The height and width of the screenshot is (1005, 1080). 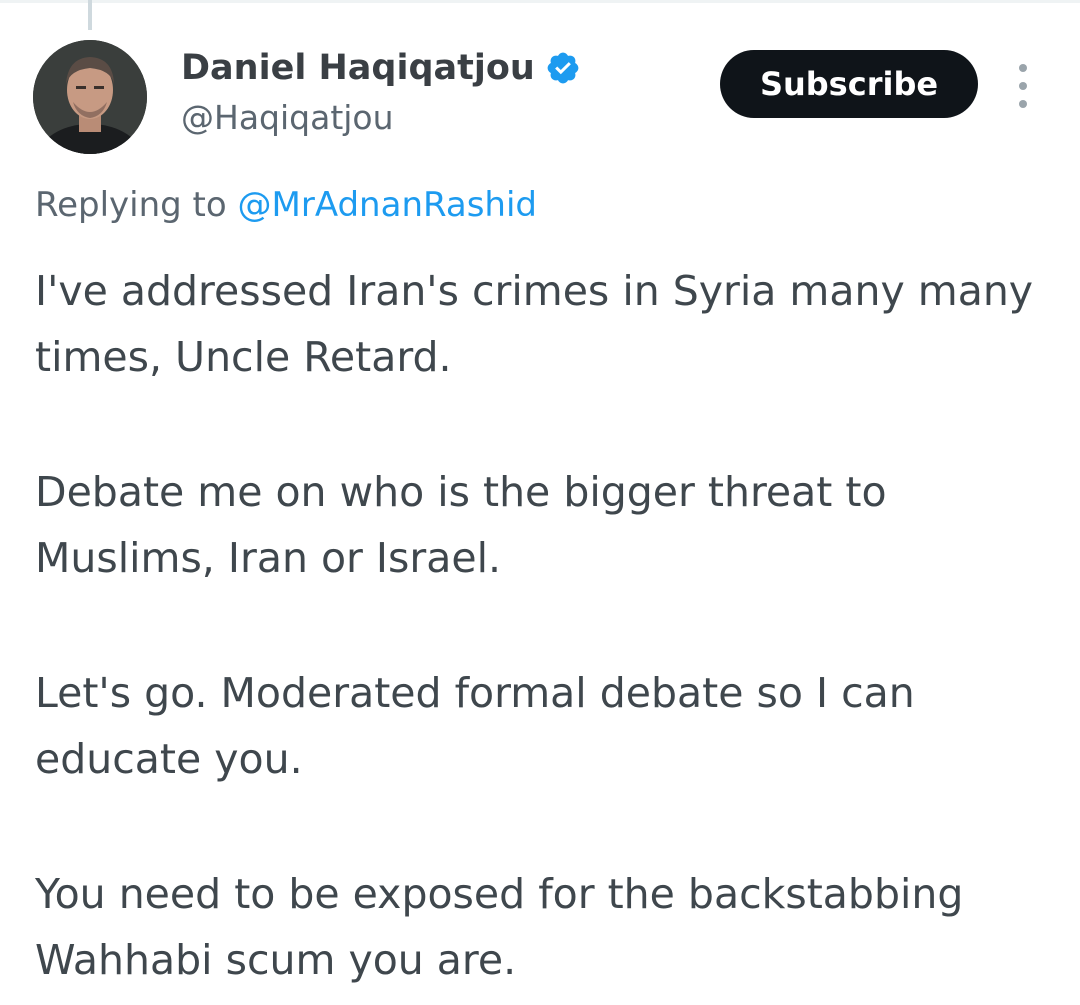 What do you see at coordinates (563, 68) in the screenshot?
I see `verified-badge-icon` at bounding box center [563, 68].